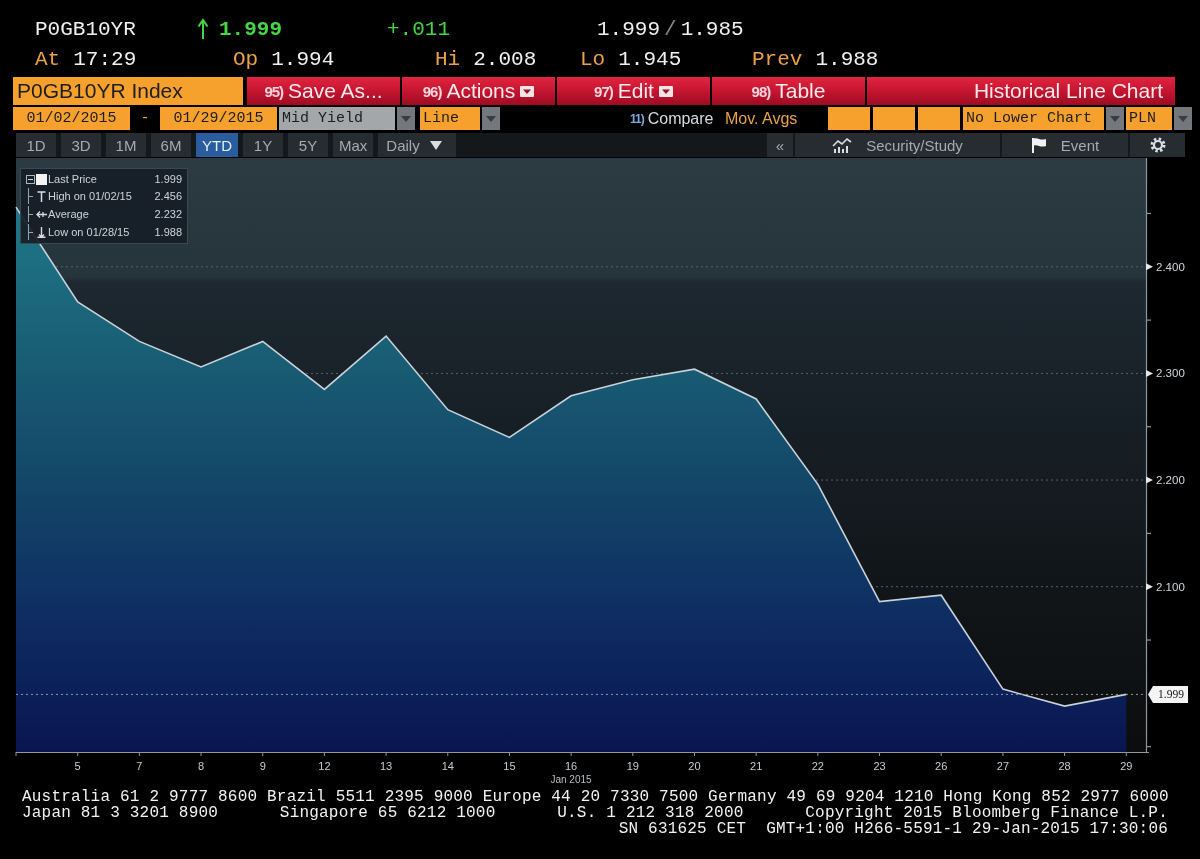 The image size is (1200, 859). Describe the element at coordinates (986, 813) in the screenshot. I see `footer-text: Copyright 2015 Bloomberg Finance L.P.` at that location.